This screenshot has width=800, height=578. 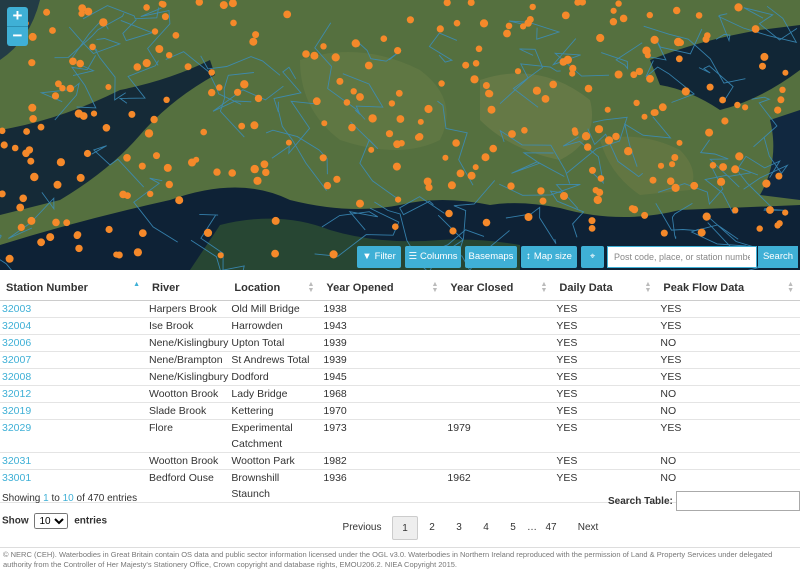 What do you see at coordinates (16, 411) in the screenshot?
I see `station-number-link: 32019` at bounding box center [16, 411].